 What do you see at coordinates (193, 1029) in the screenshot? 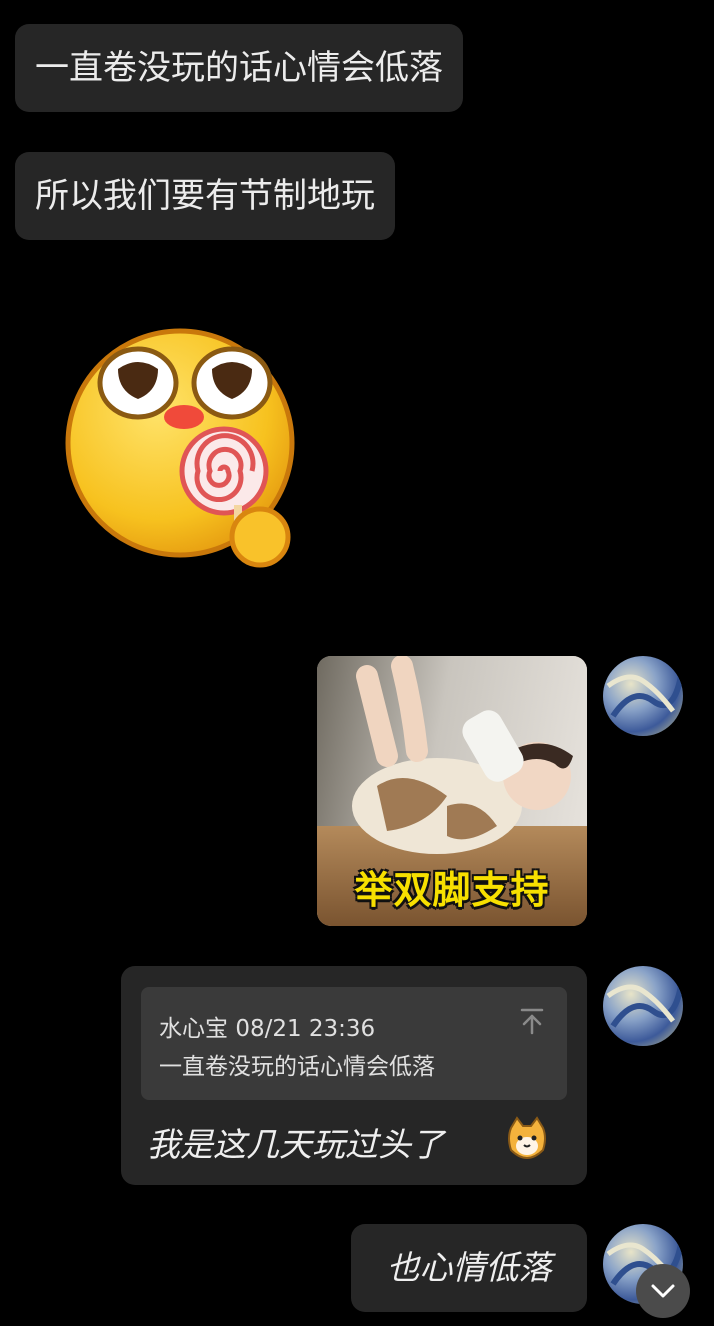
I see `quote-author: 水心宝` at bounding box center [193, 1029].